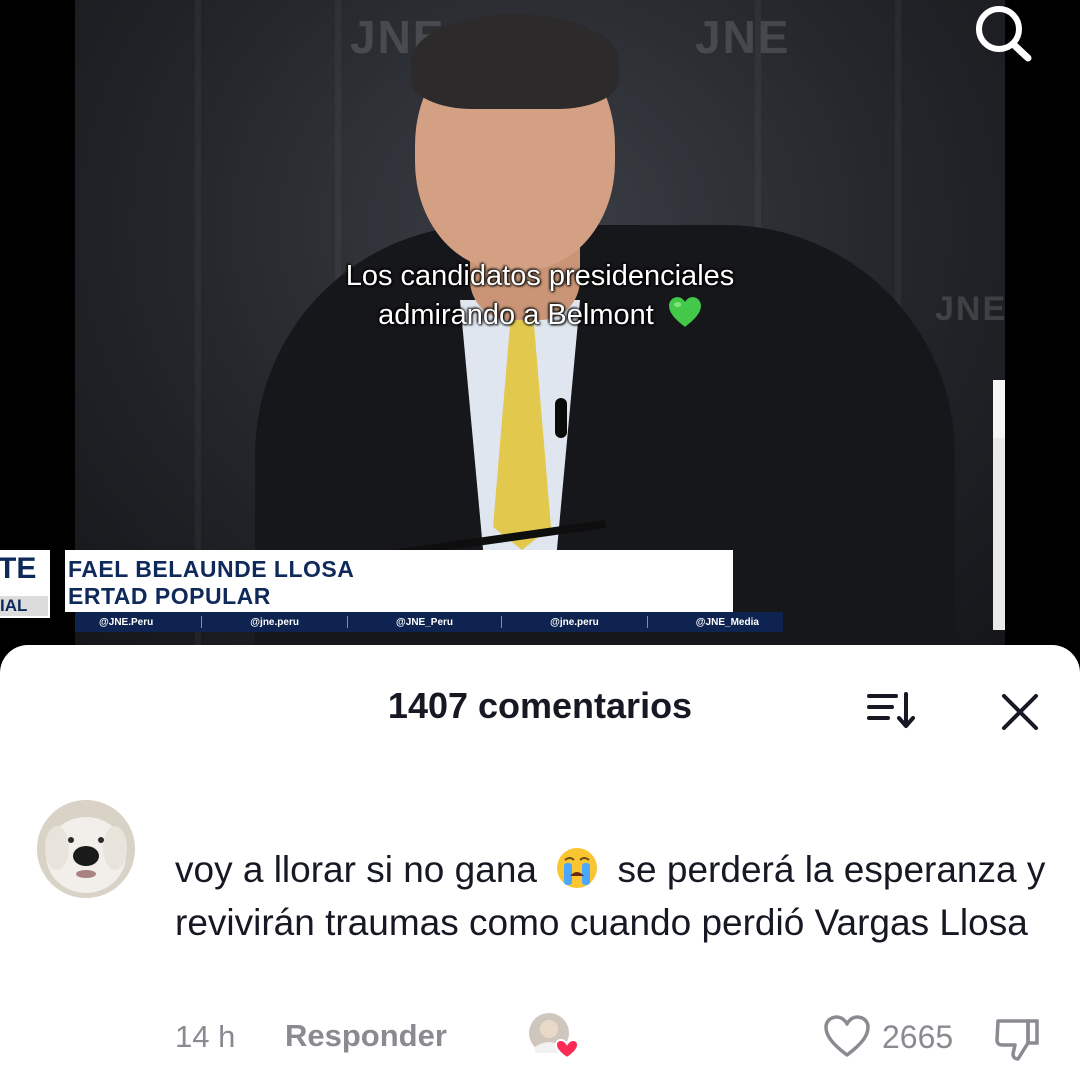 This screenshot has height=1080, width=1080. What do you see at coordinates (891, 710) in the screenshot?
I see `sort-icon` at bounding box center [891, 710].